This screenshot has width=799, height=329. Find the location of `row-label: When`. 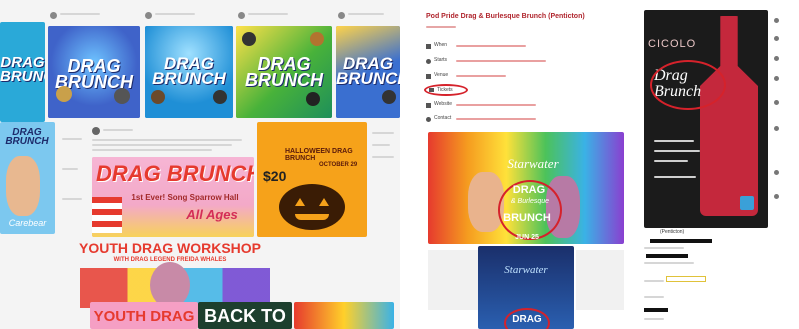

row-label: When is located at coordinates (441, 45).